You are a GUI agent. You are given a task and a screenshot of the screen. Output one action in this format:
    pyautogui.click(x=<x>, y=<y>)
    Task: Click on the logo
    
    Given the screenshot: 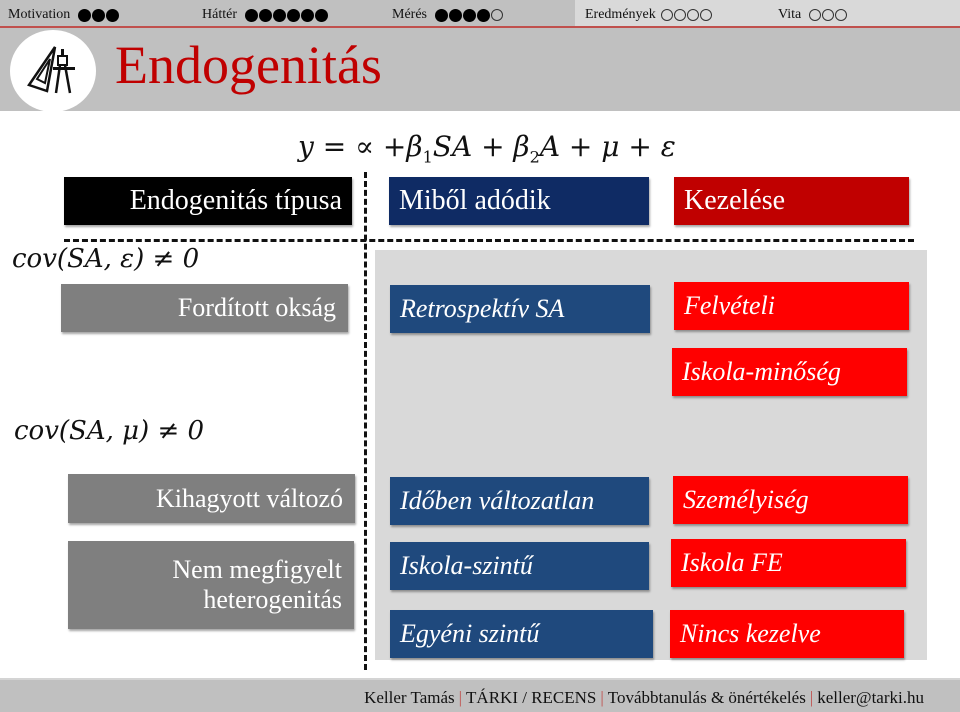 What is the action you would take?
    pyautogui.click(x=53, y=71)
    